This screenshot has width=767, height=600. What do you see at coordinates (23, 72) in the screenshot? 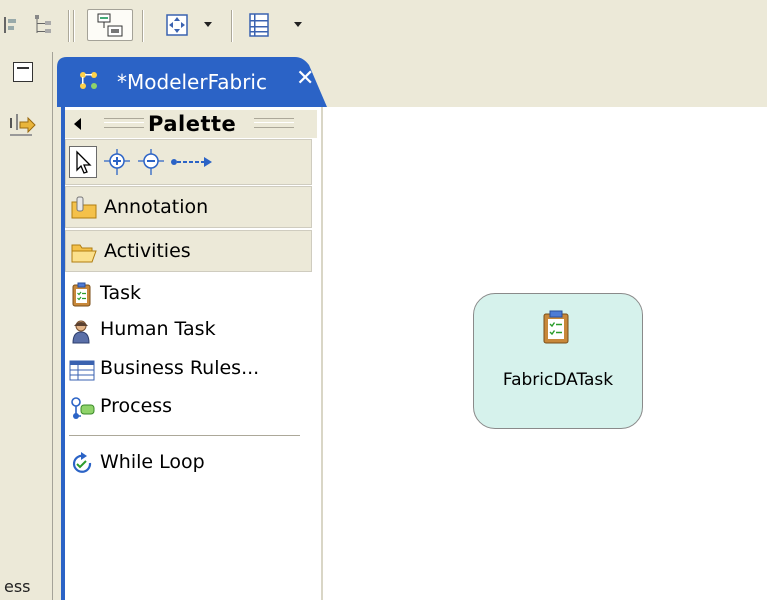
I see `minimize-view-button` at bounding box center [23, 72].